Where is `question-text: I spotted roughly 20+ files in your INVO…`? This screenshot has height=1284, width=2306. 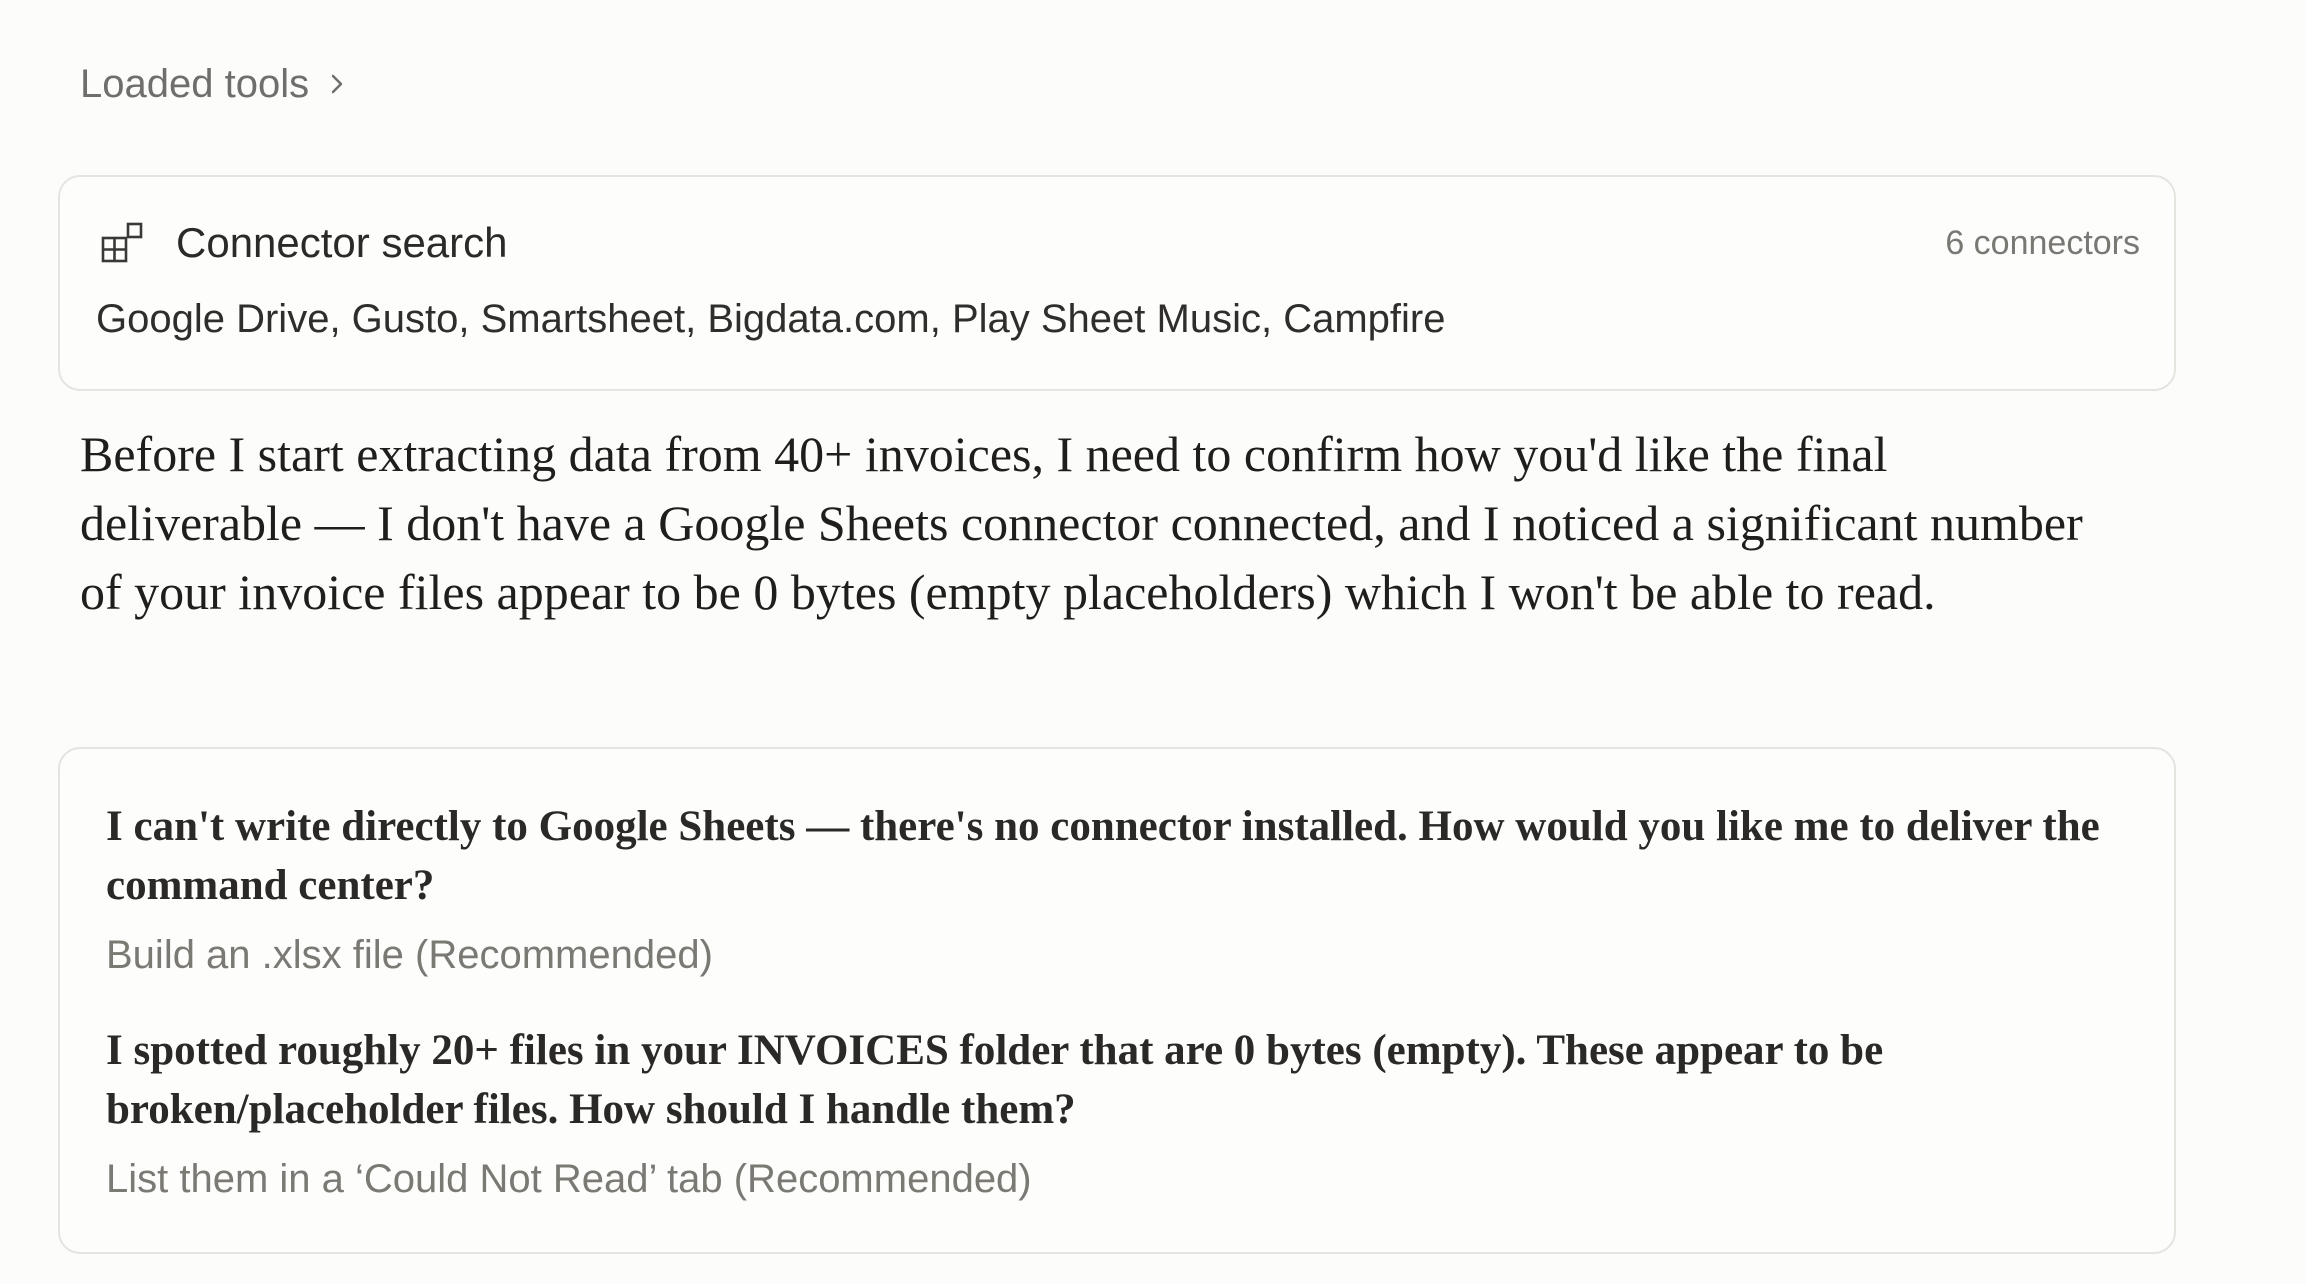
question-text: I spotted roughly 20+ files in your INVO… is located at coordinates (995, 1080).